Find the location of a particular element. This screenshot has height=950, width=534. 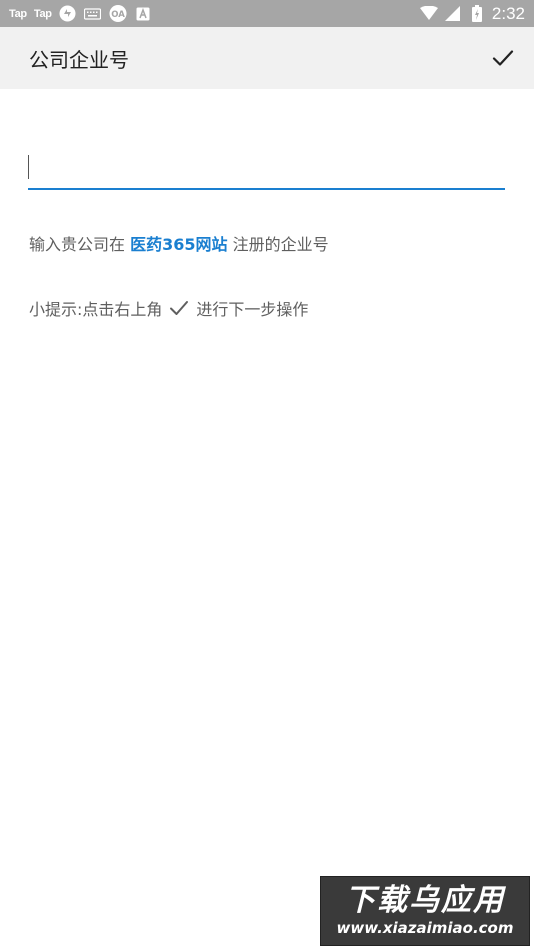

tip-suffix: 进行下一步操作 is located at coordinates (252, 309).